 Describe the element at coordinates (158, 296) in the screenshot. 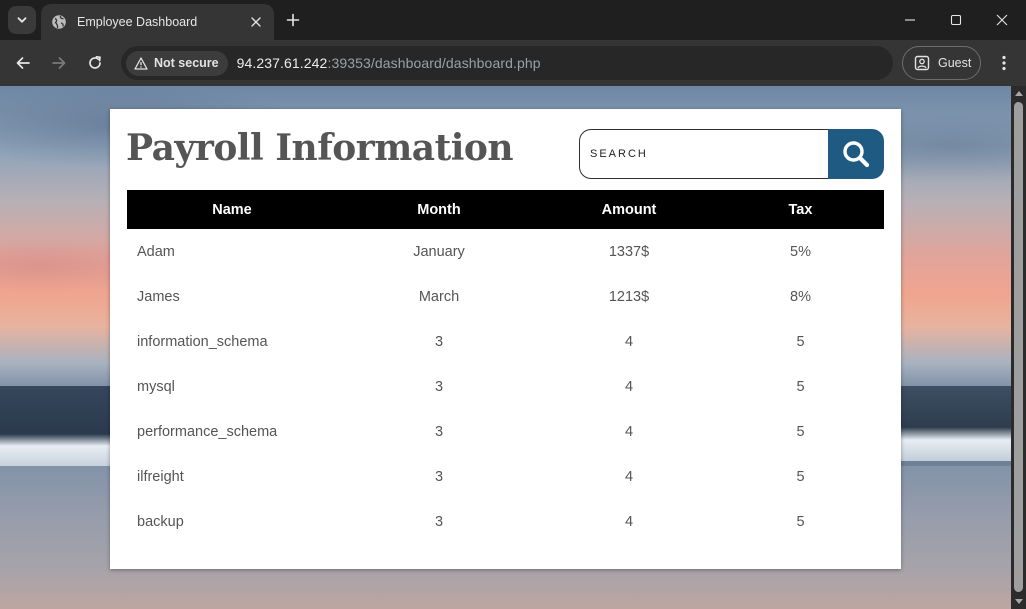

I see `cell-name: James` at that location.